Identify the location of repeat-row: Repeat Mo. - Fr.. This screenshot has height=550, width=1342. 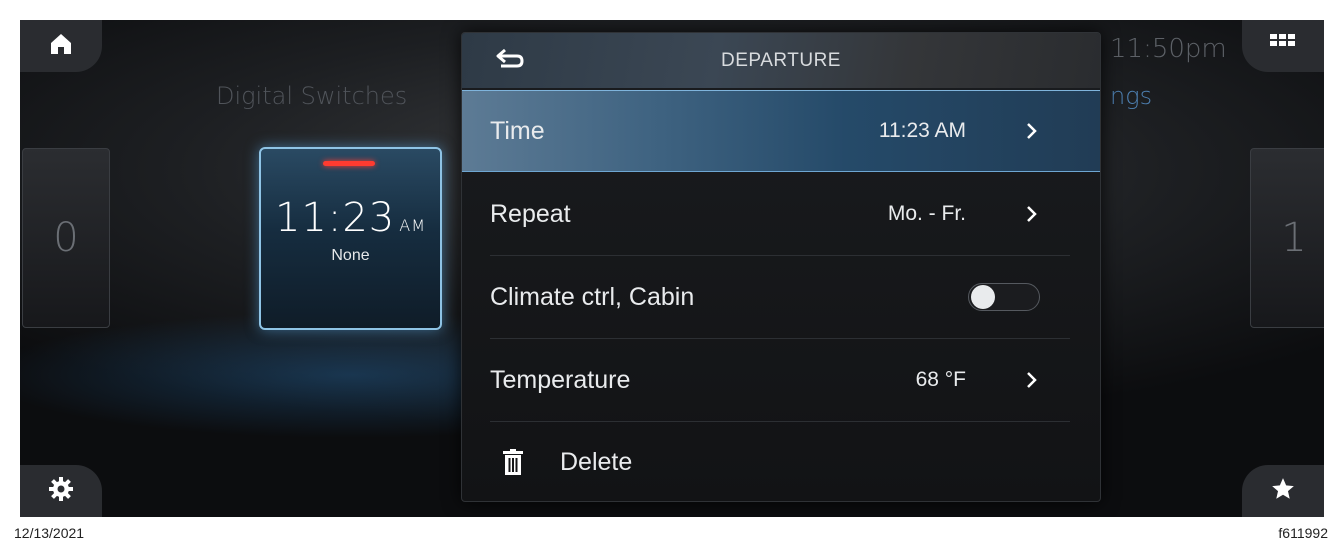
(781, 214).